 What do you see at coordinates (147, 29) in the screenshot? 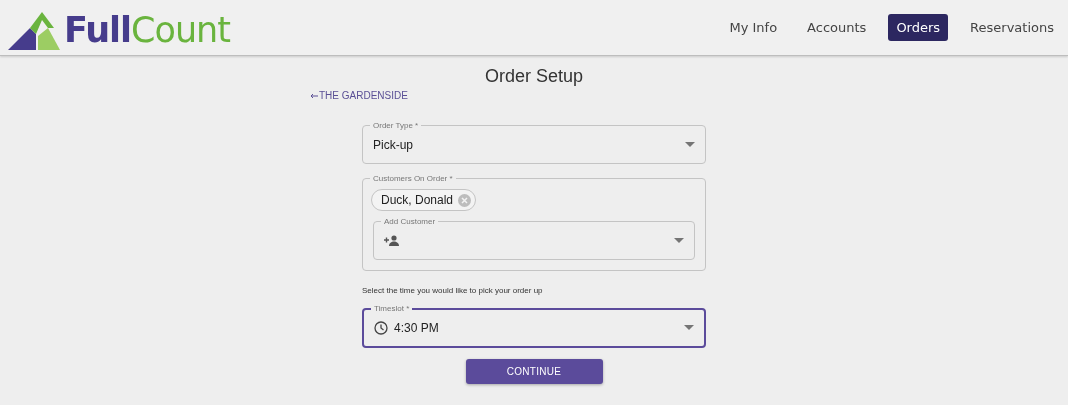
I see `logo-wordmark: FullCount` at bounding box center [147, 29].